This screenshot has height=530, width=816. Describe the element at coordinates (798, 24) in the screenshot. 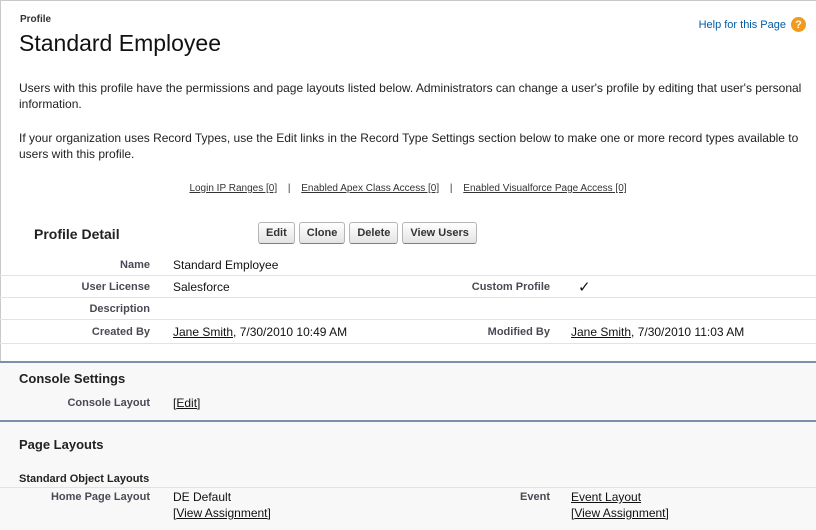

I see `question-icon: ?` at that location.